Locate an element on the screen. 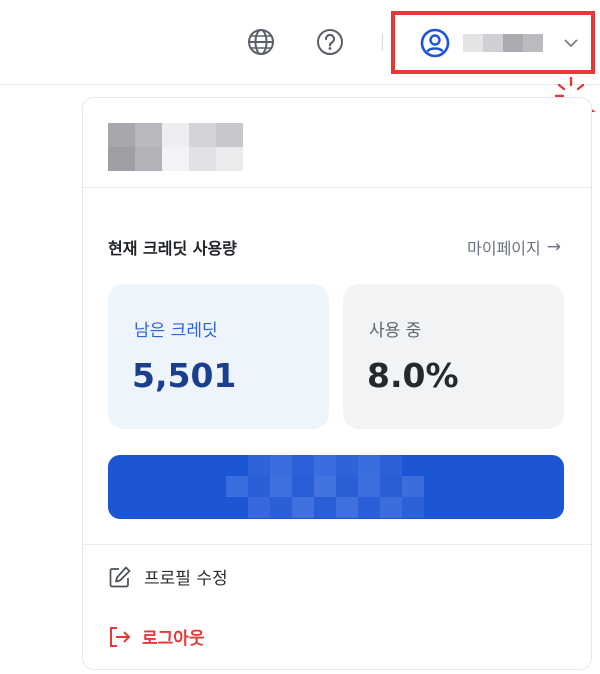 This screenshot has height=674, width=600. mypage-label: 마이페이지 is located at coordinates (504, 248).